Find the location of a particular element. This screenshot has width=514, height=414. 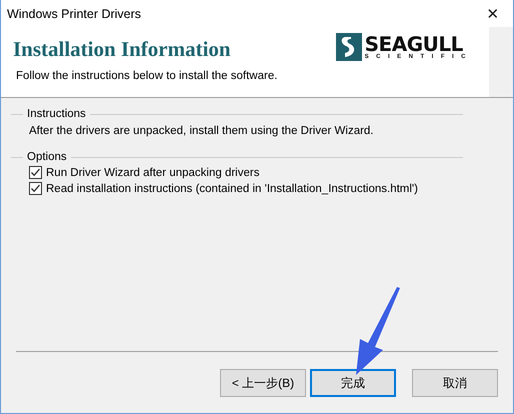

option-checkbox: Read installation instructions (contained in 'Installation_Instructions.html') is located at coordinates (246, 188).